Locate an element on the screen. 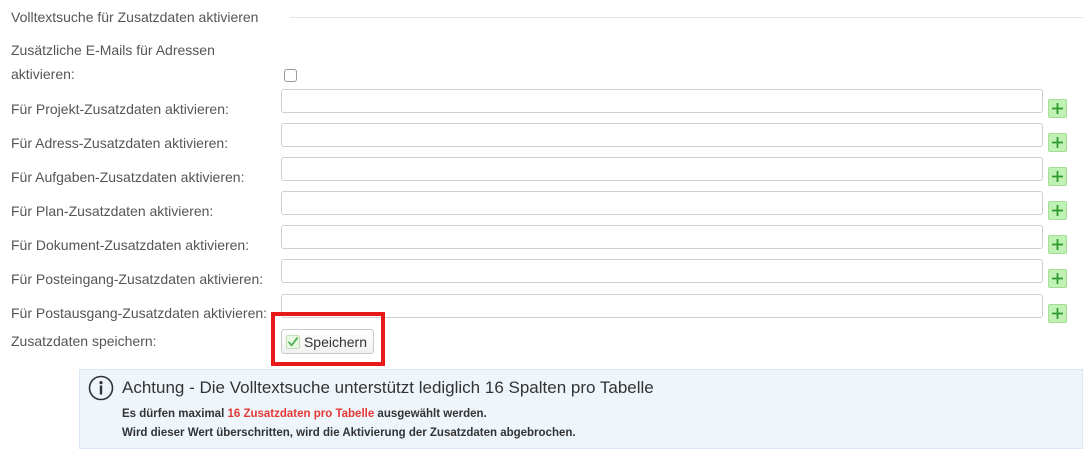 The height and width of the screenshot is (460, 1083). save-button: Speichern is located at coordinates (327, 341).